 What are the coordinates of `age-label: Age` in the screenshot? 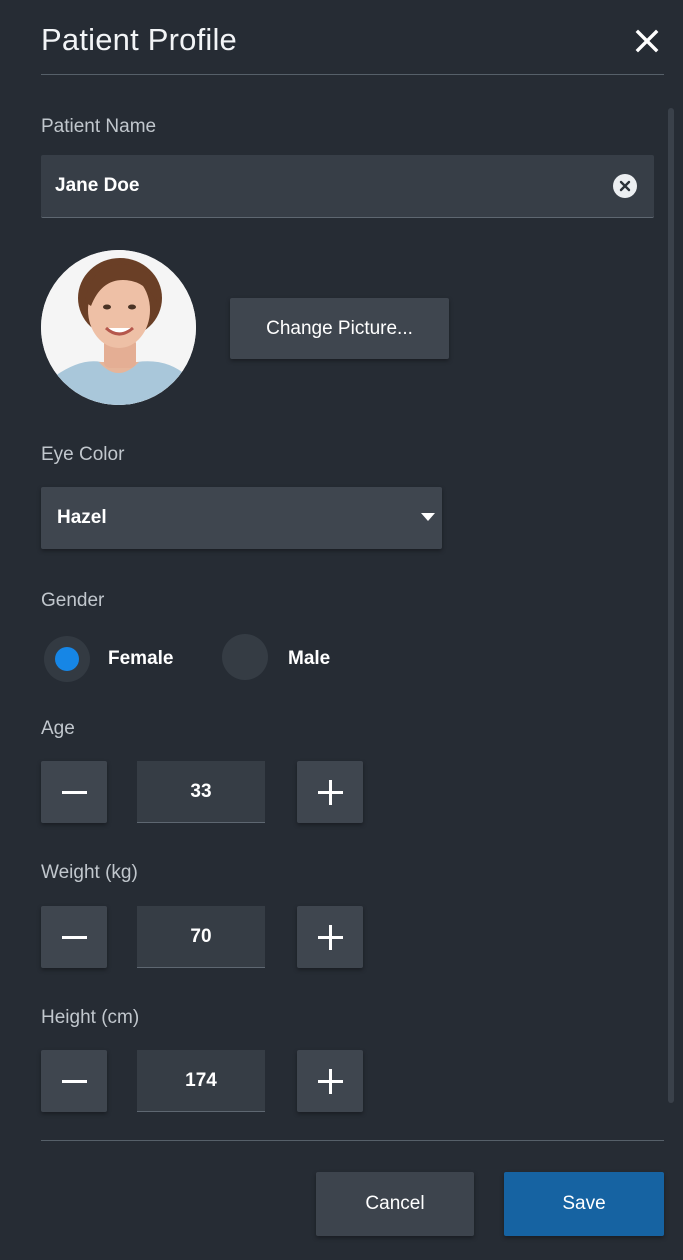 It's located at (58, 728).